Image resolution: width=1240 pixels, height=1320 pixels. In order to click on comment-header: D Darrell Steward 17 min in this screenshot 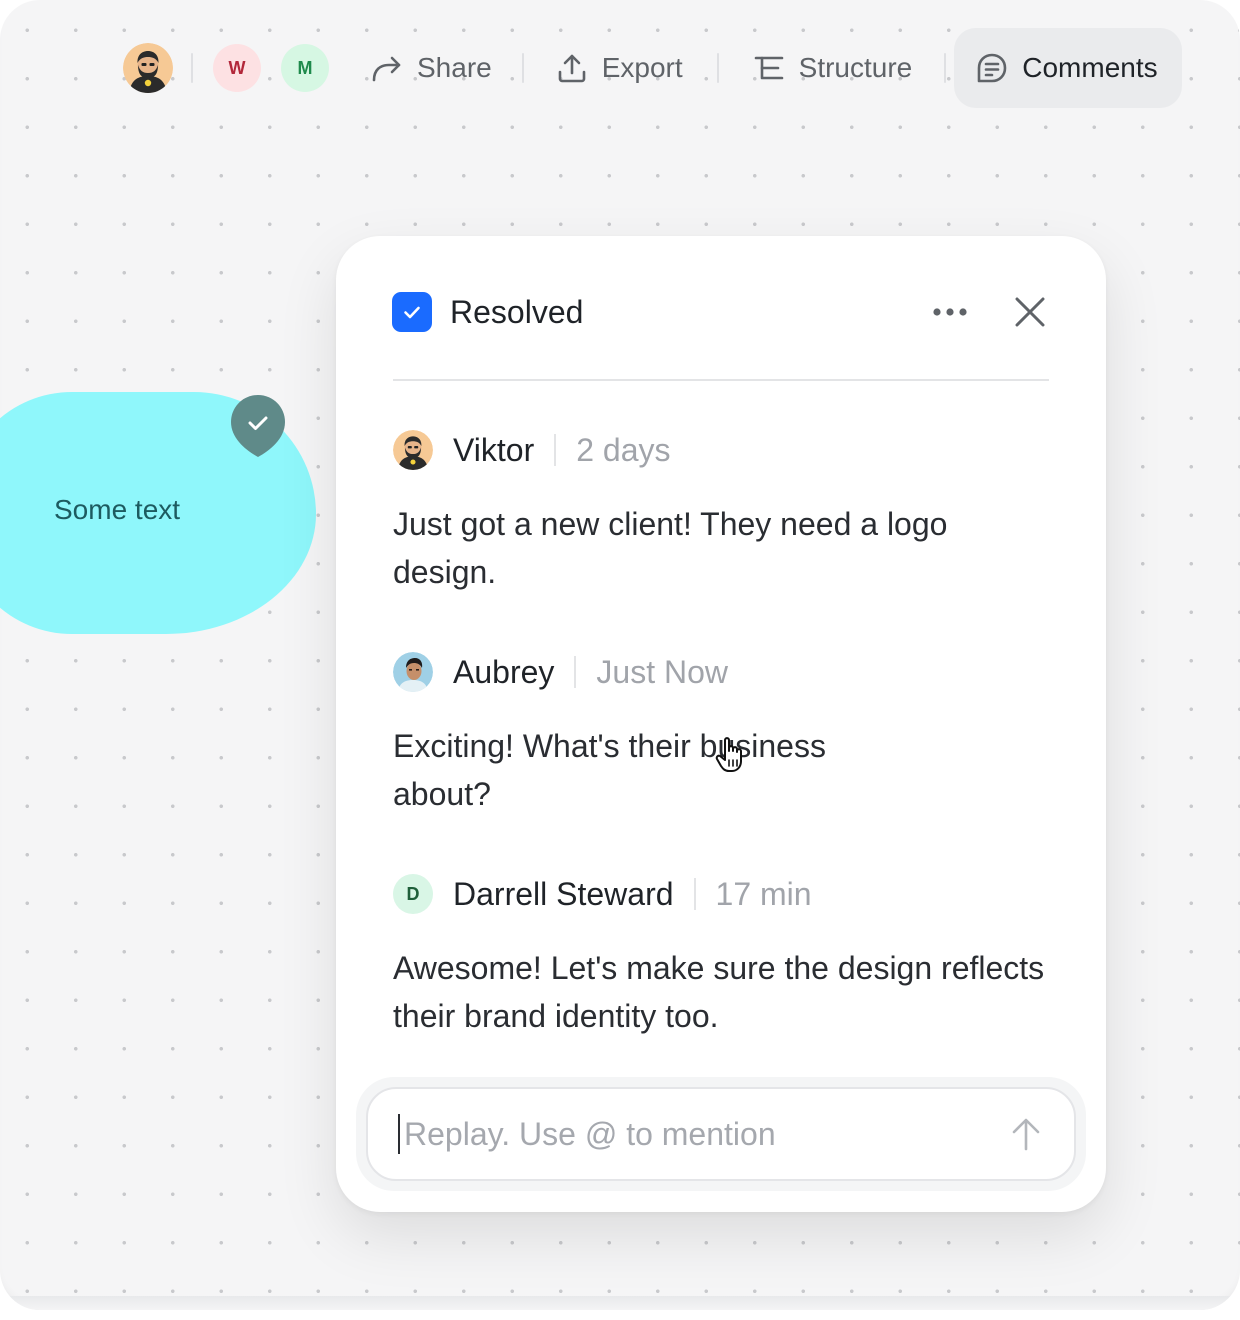, I will do `click(721, 894)`.